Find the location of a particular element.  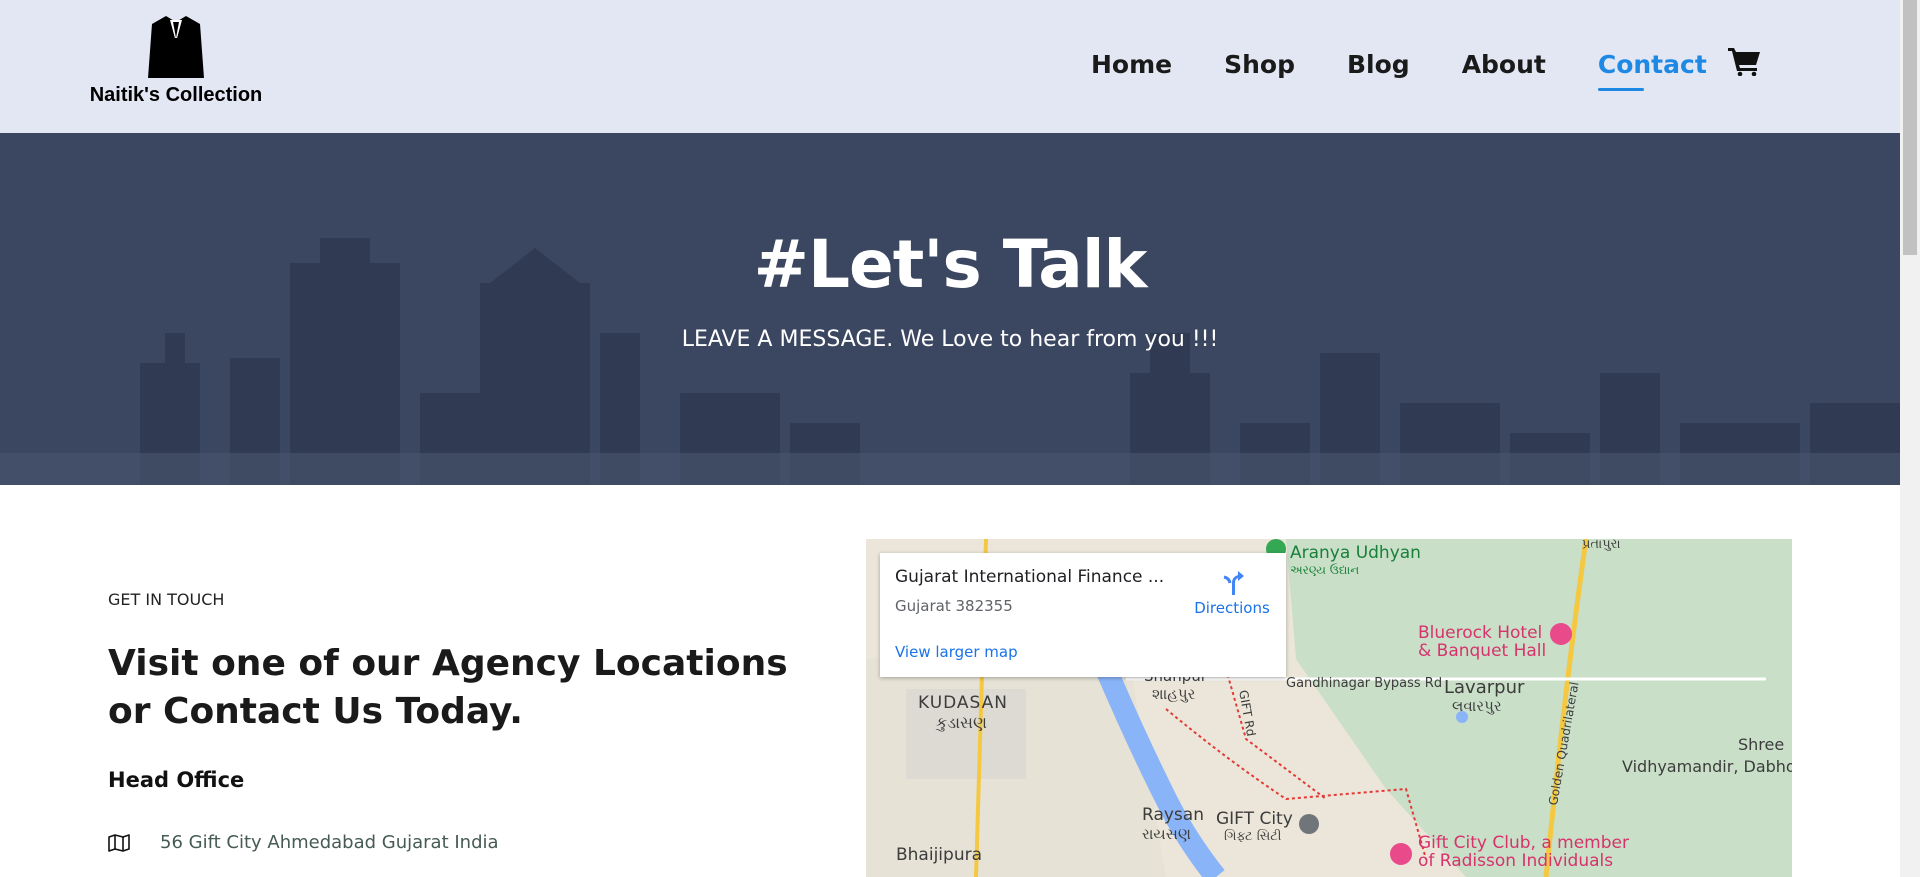

map-label: KUDASAN is located at coordinates (963, 703).